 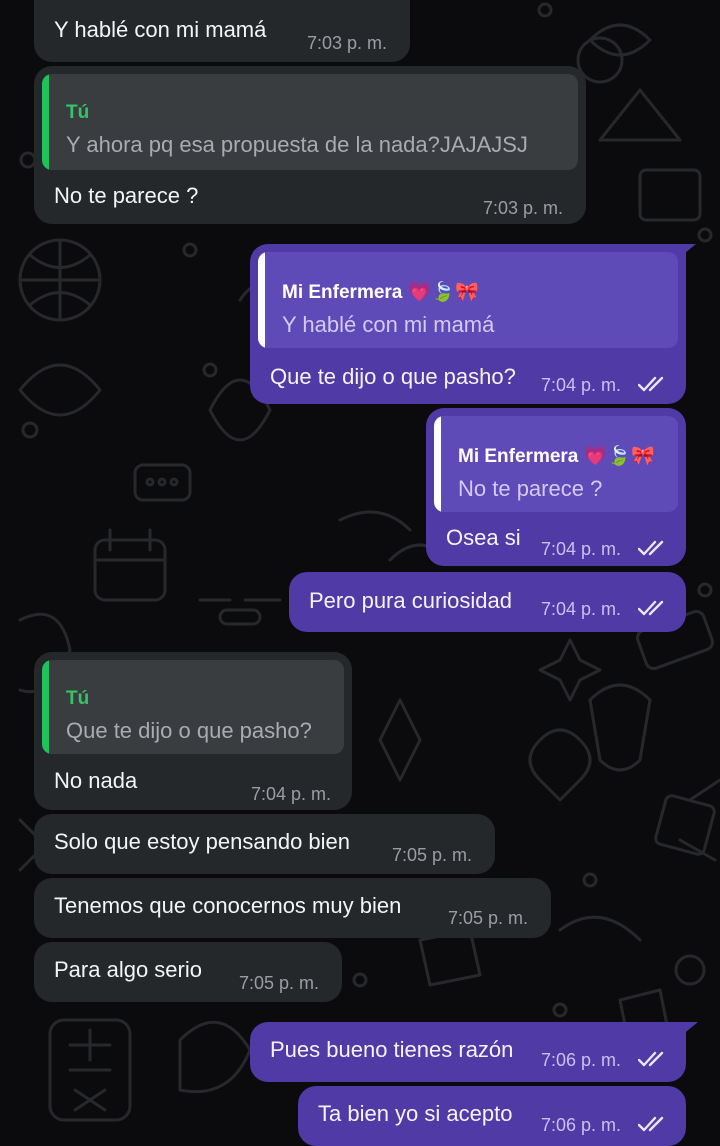 What do you see at coordinates (128, 969) in the screenshot?
I see `message-text: Para algo serio` at bounding box center [128, 969].